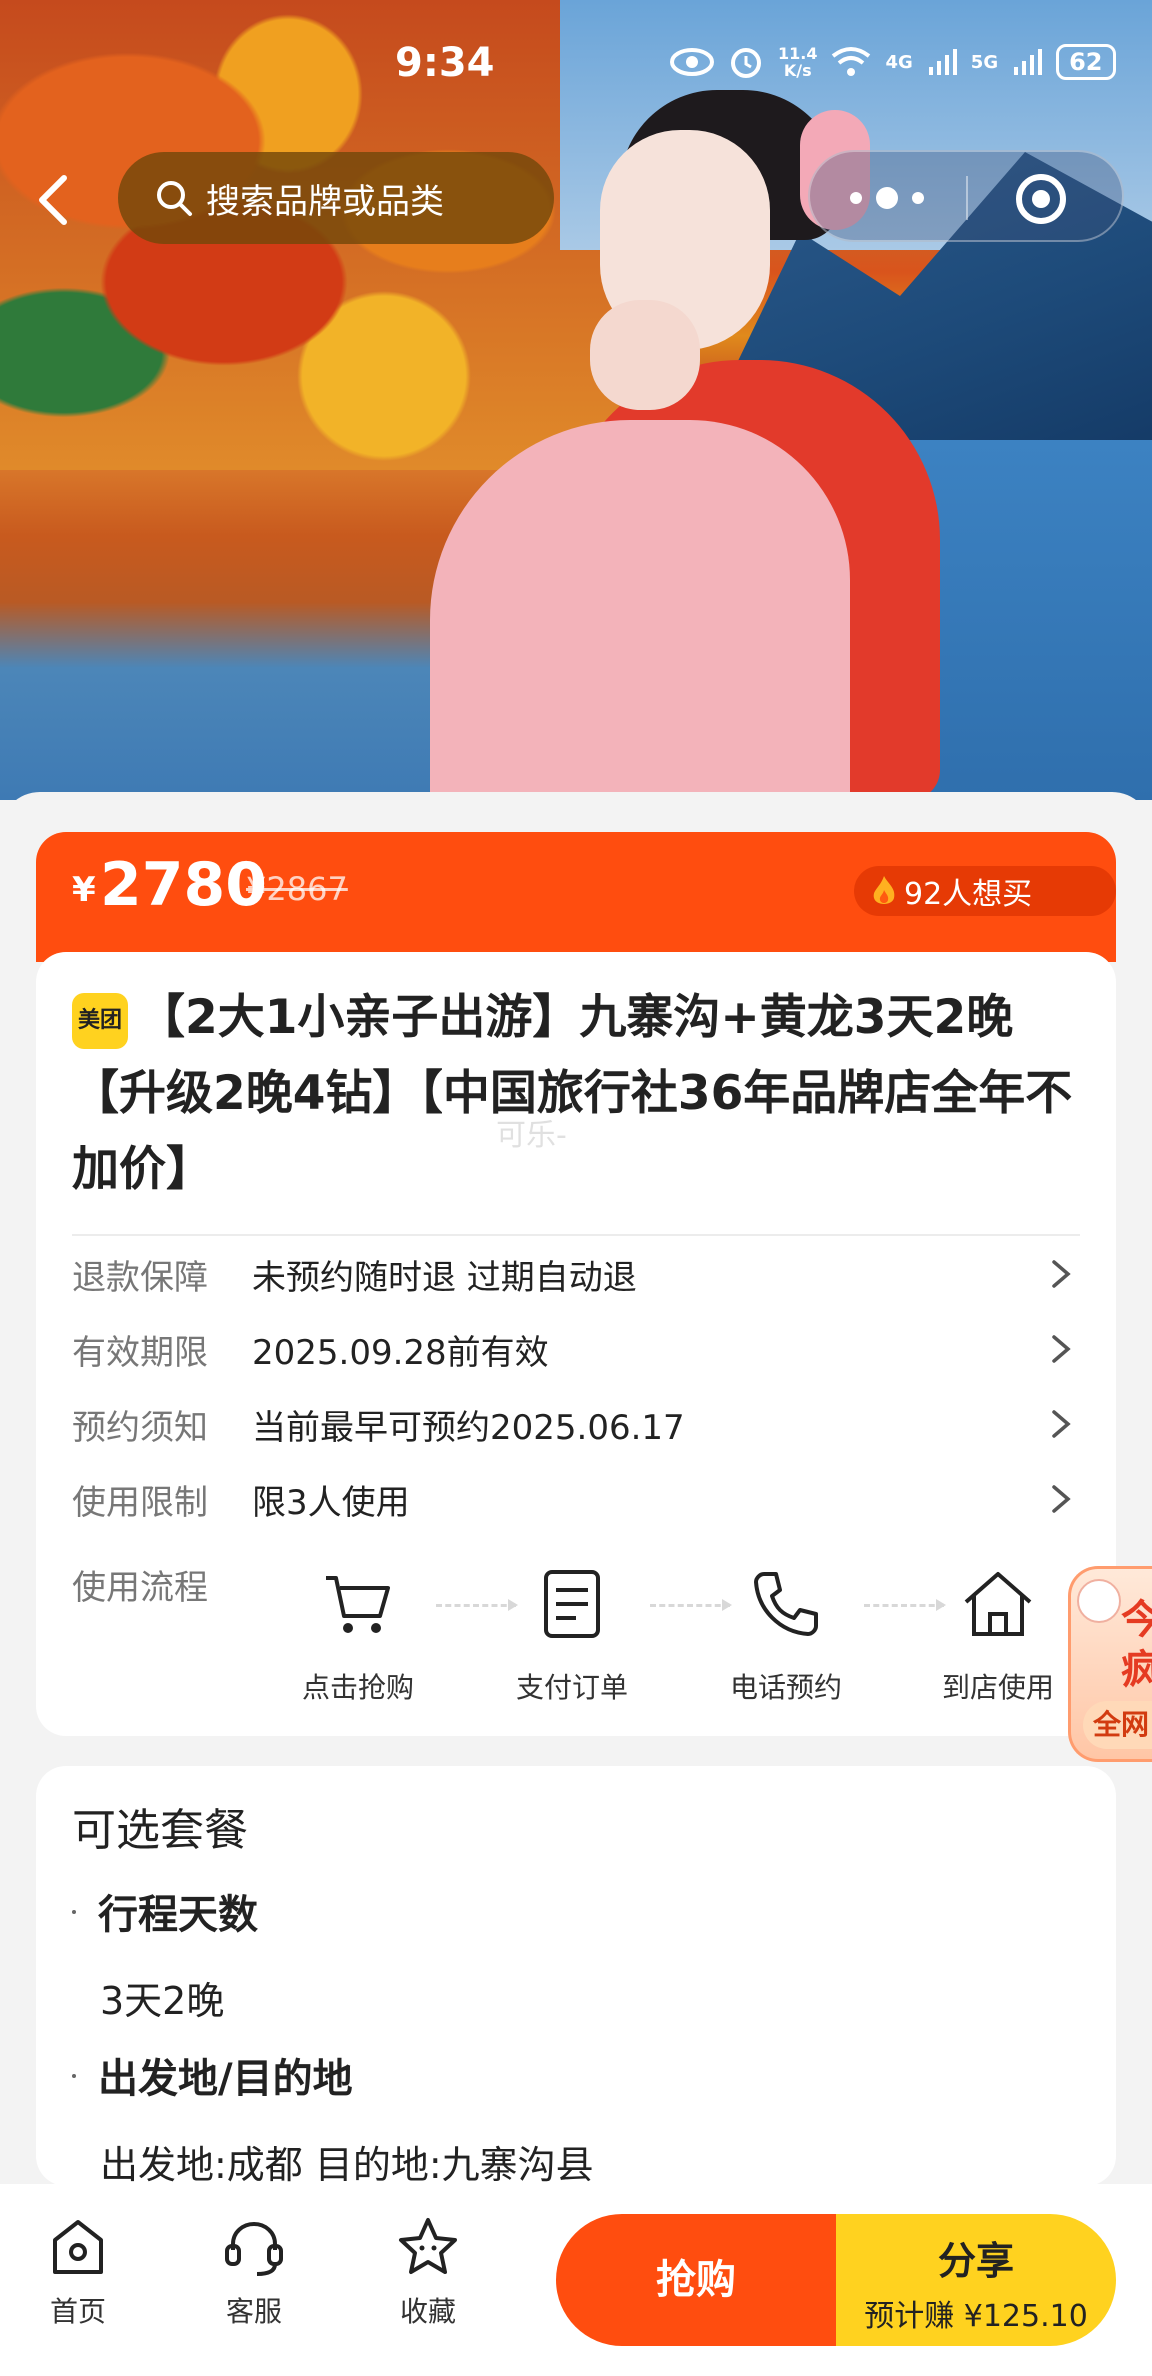  What do you see at coordinates (254, 2248) in the screenshot?
I see `headset-icon` at bounding box center [254, 2248].